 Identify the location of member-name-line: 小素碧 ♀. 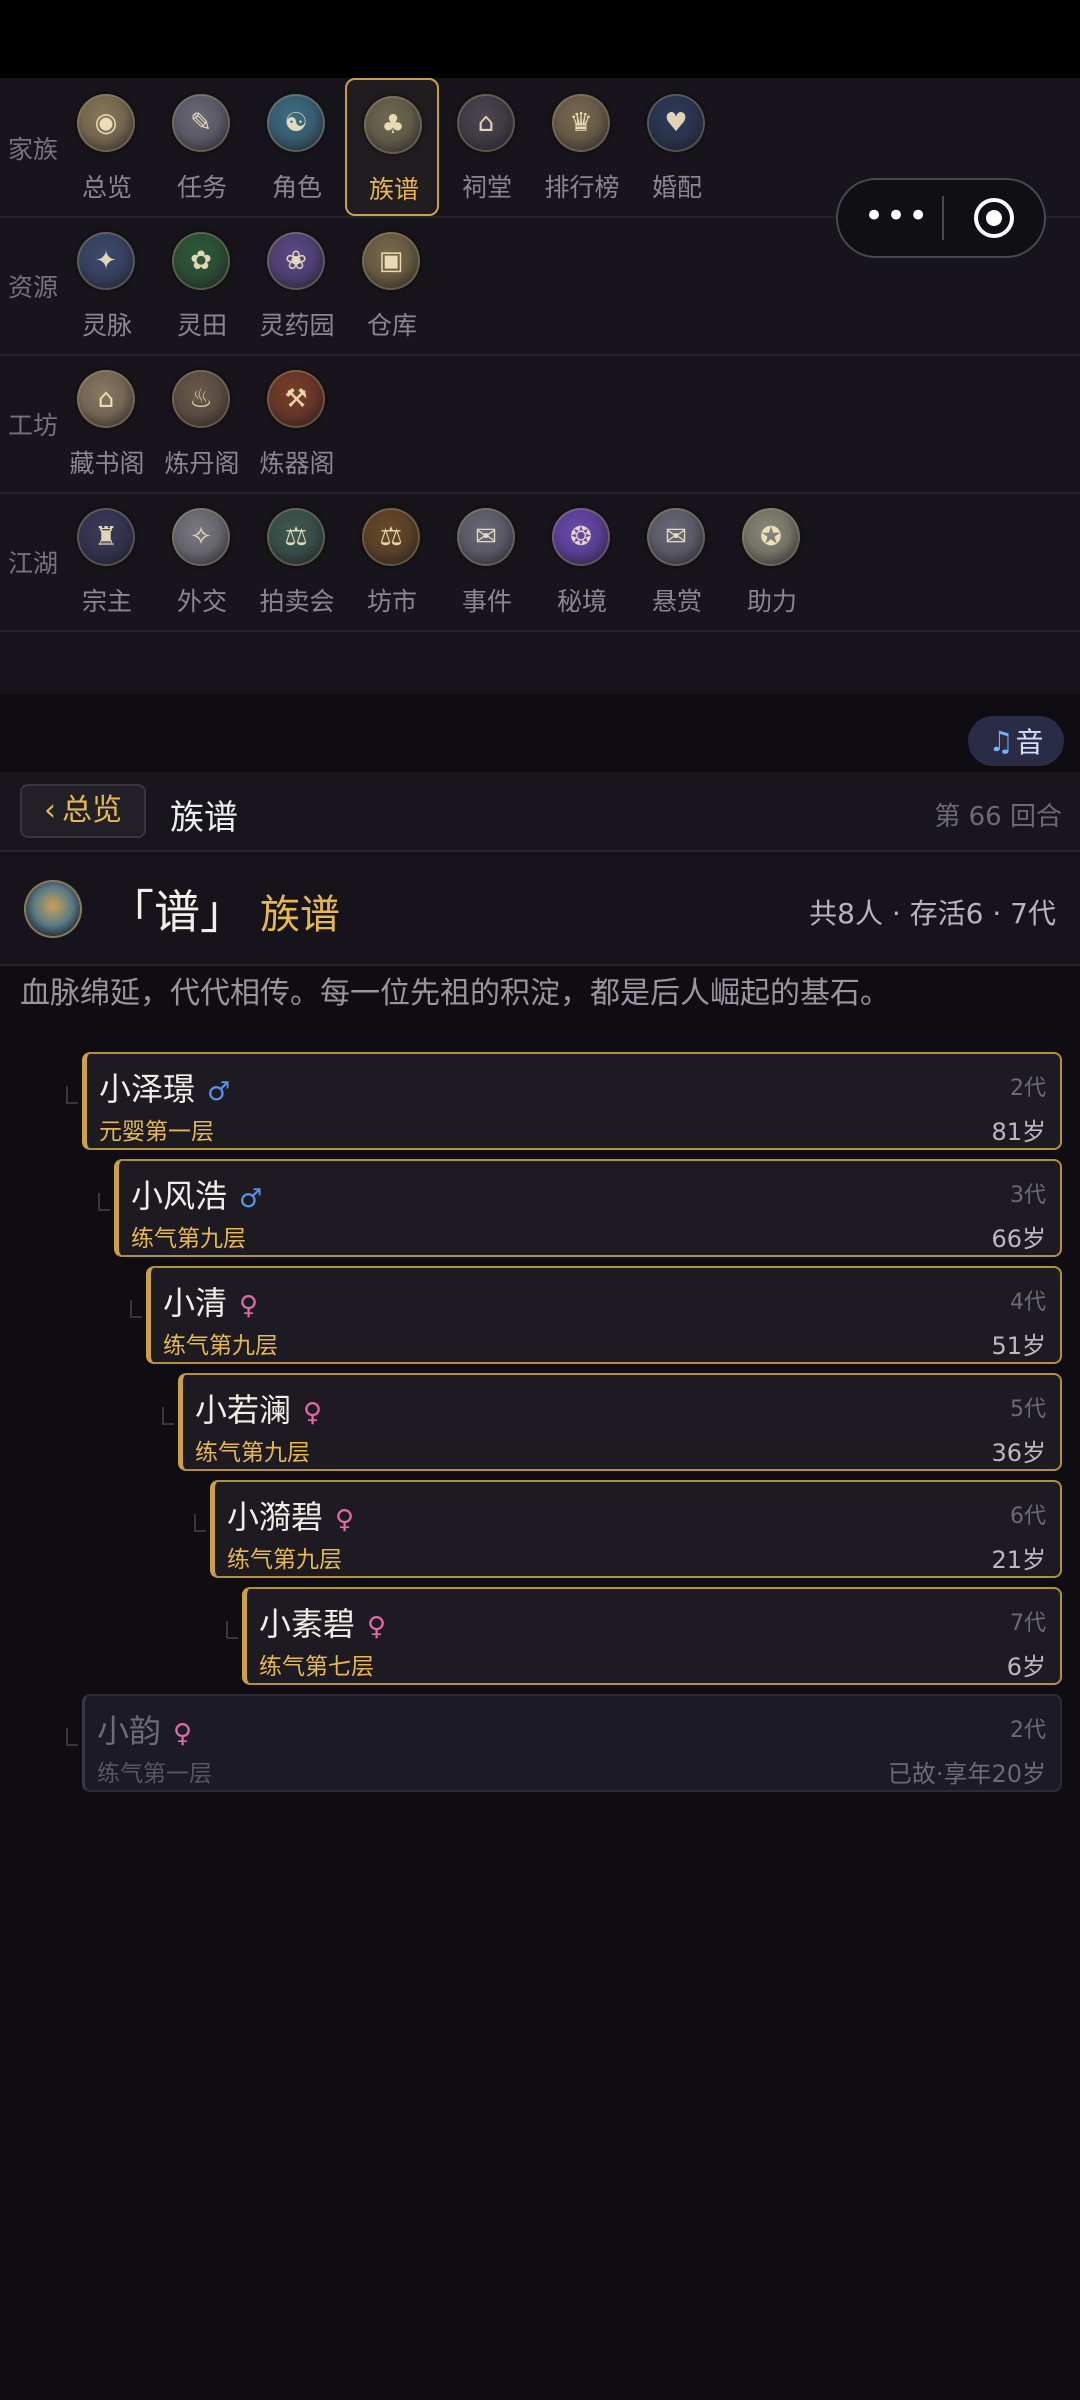
(322, 1622).